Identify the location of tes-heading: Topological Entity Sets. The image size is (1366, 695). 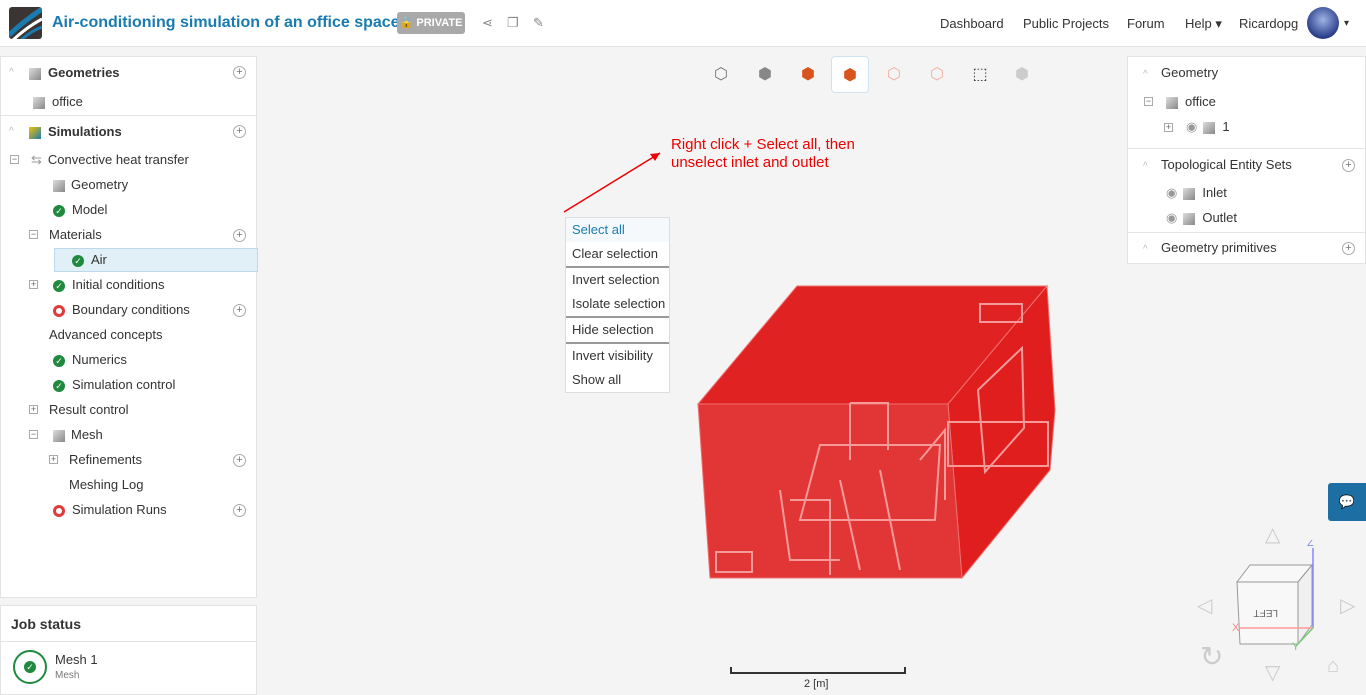
(1226, 164).